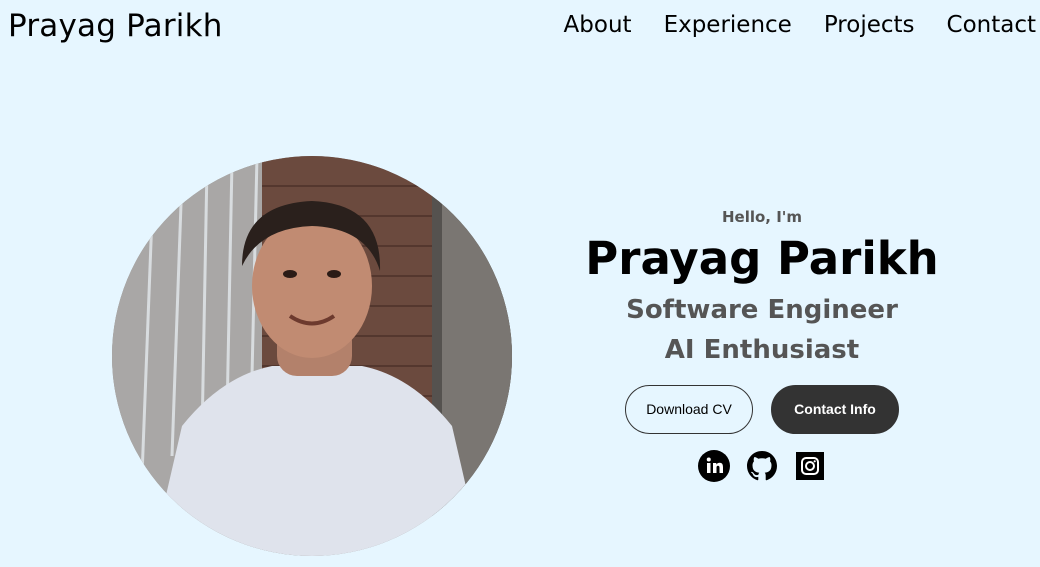 Image resolution: width=1040 pixels, height=567 pixels. Describe the element at coordinates (810, 466) in the screenshot. I see `instagram-icon` at that location.